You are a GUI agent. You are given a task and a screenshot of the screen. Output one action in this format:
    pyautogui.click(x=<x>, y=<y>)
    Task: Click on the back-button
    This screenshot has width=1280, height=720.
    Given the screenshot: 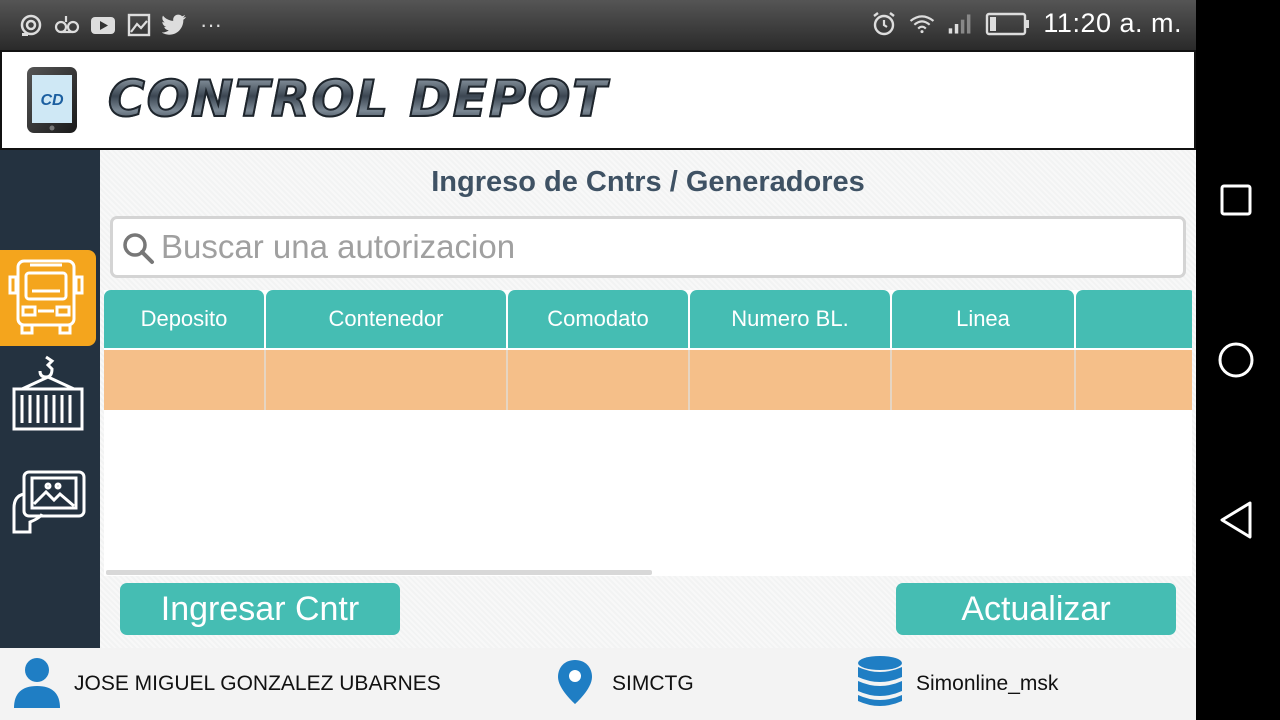 What is the action you would take?
    pyautogui.click(x=1236, y=520)
    